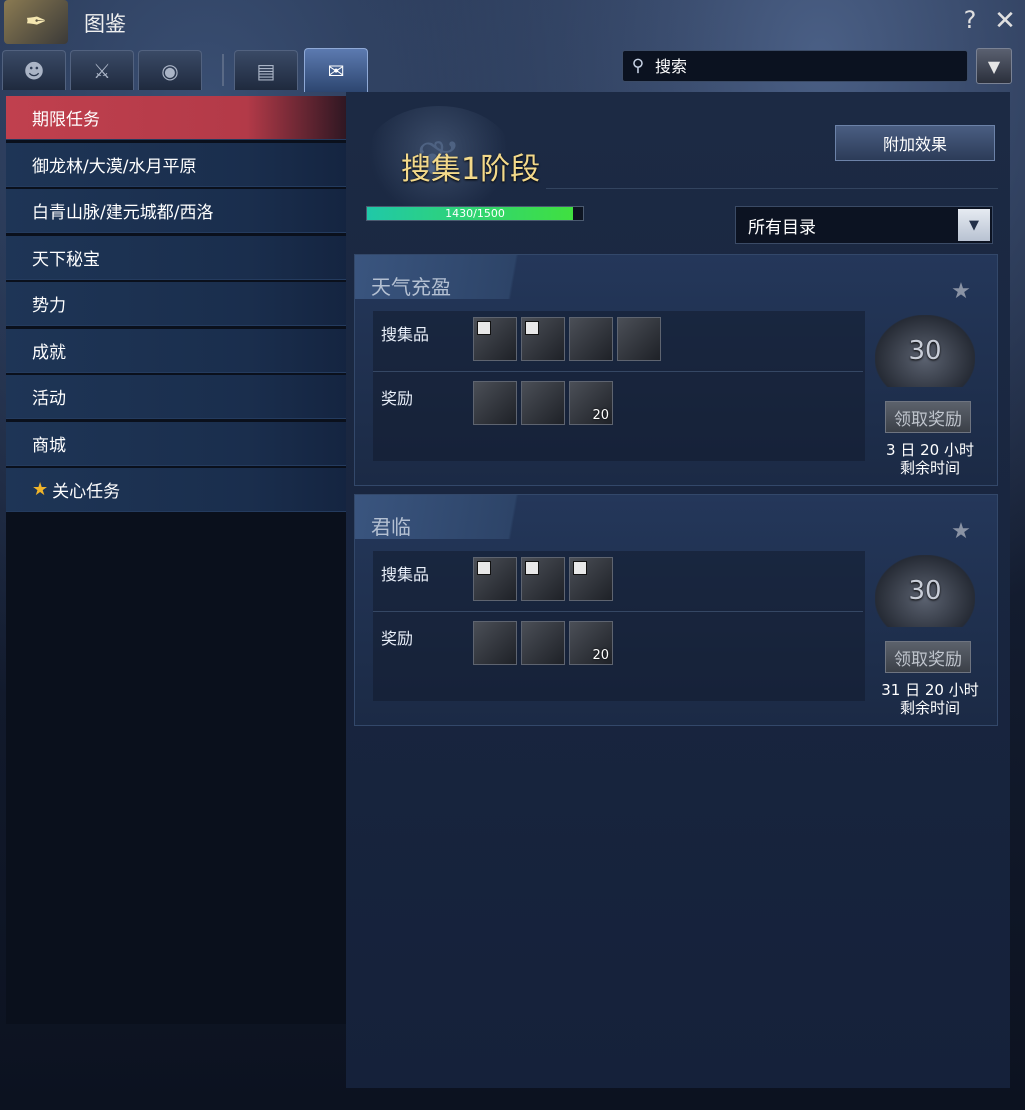  I want to click on tab-globe: ◉, so click(170, 70).